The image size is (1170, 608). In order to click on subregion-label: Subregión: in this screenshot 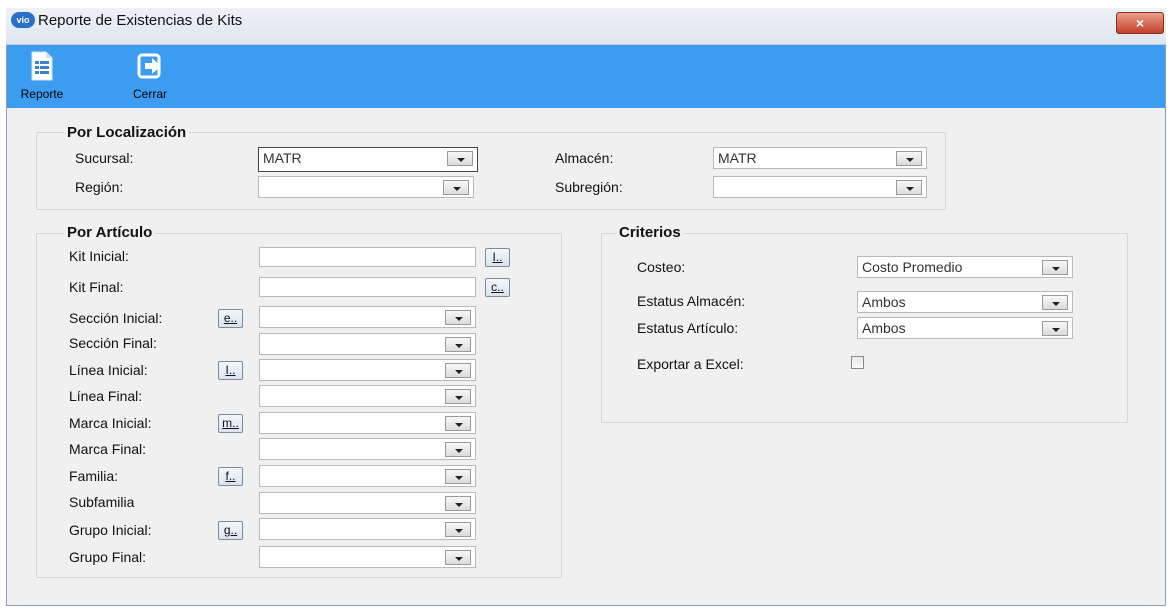, I will do `click(589, 187)`.